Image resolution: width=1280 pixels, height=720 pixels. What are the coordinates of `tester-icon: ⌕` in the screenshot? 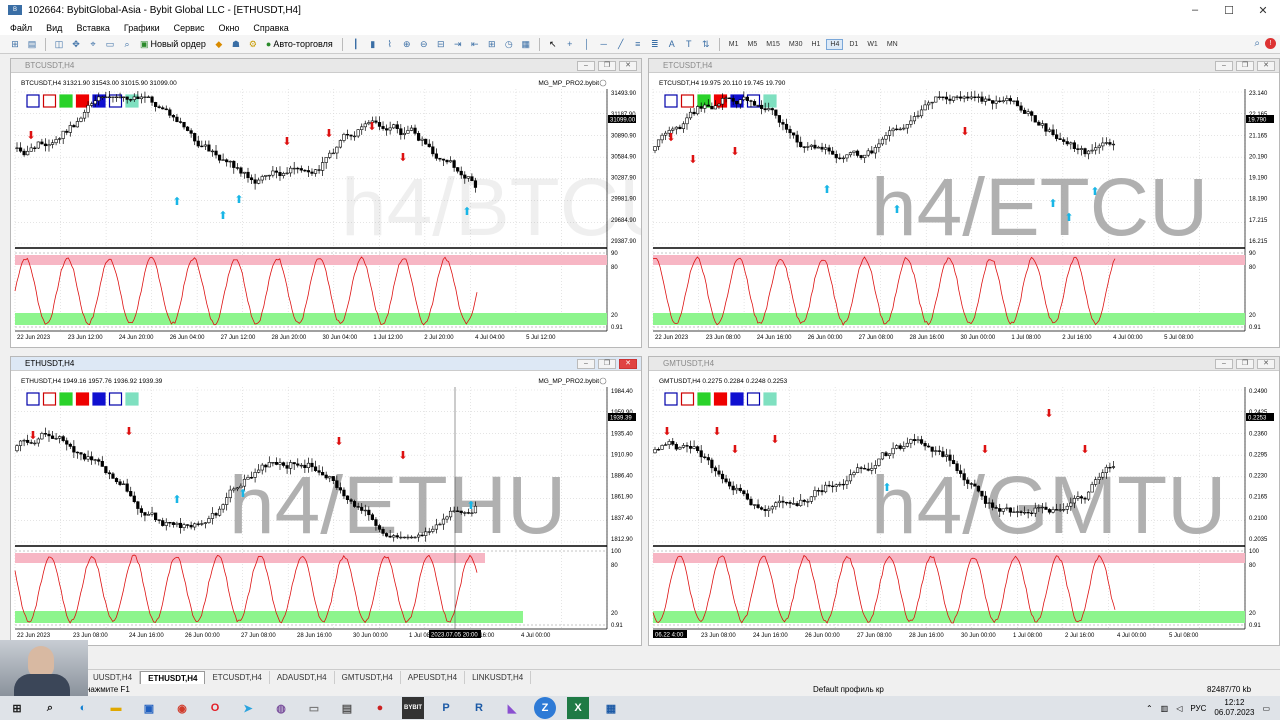 It's located at (127, 44).